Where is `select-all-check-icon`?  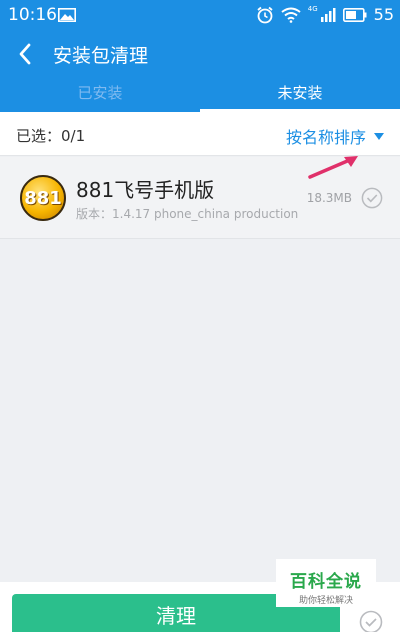
select-all-check-icon is located at coordinates (371, 621).